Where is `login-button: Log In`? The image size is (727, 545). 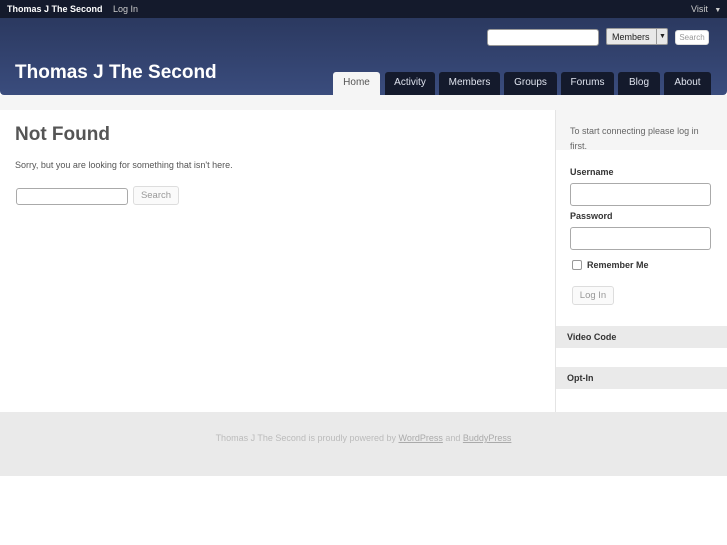 login-button: Log In is located at coordinates (593, 295).